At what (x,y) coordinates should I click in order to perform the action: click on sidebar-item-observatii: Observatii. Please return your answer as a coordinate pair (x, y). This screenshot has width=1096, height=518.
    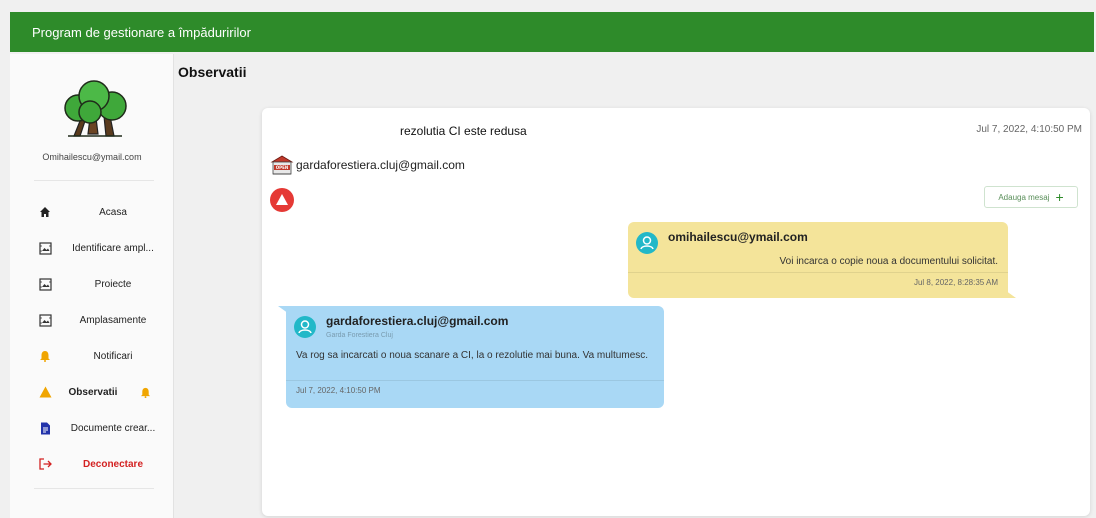
    Looking at the image, I should click on (92, 392).